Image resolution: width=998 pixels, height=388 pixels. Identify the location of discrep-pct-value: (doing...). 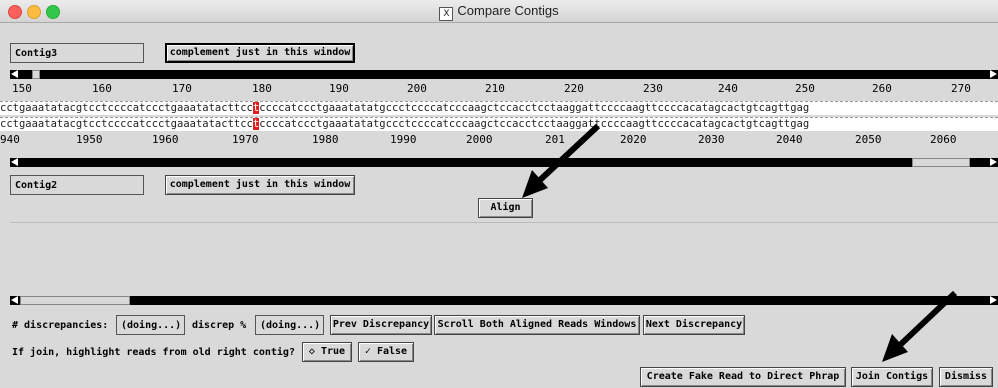
(289, 325).